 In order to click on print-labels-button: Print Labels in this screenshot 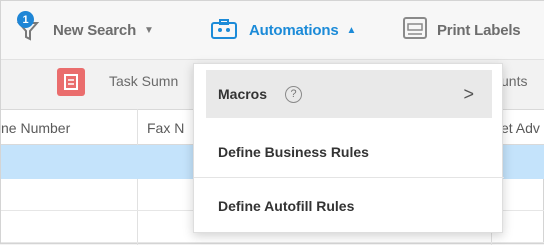, I will do `click(460, 30)`.